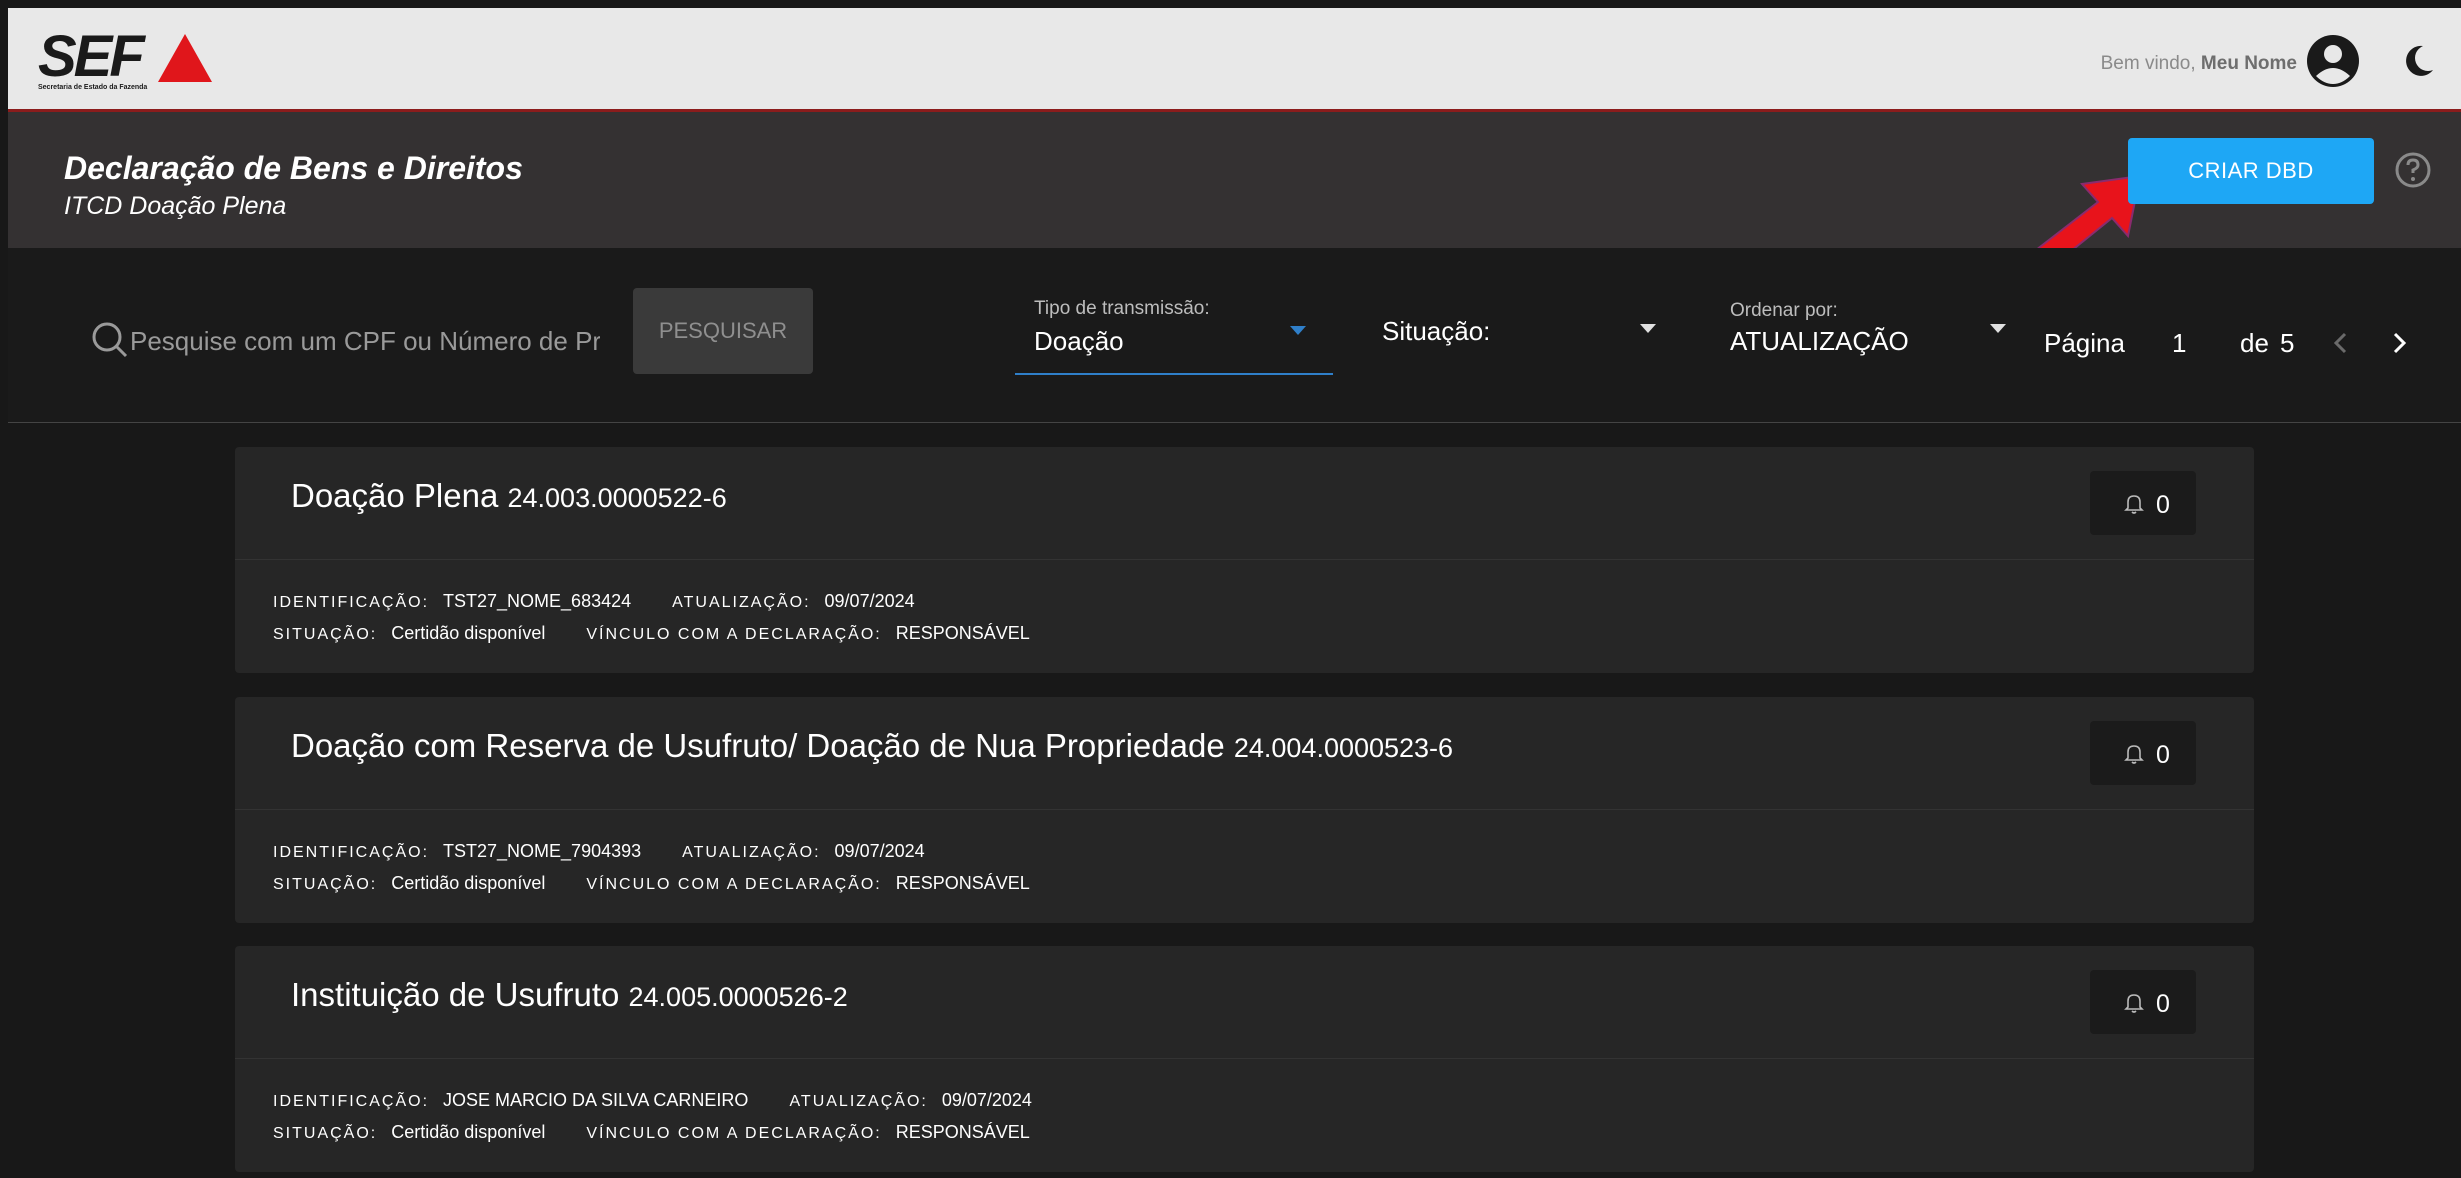  I want to click on user-avatar-icon, so click(2333, 61).